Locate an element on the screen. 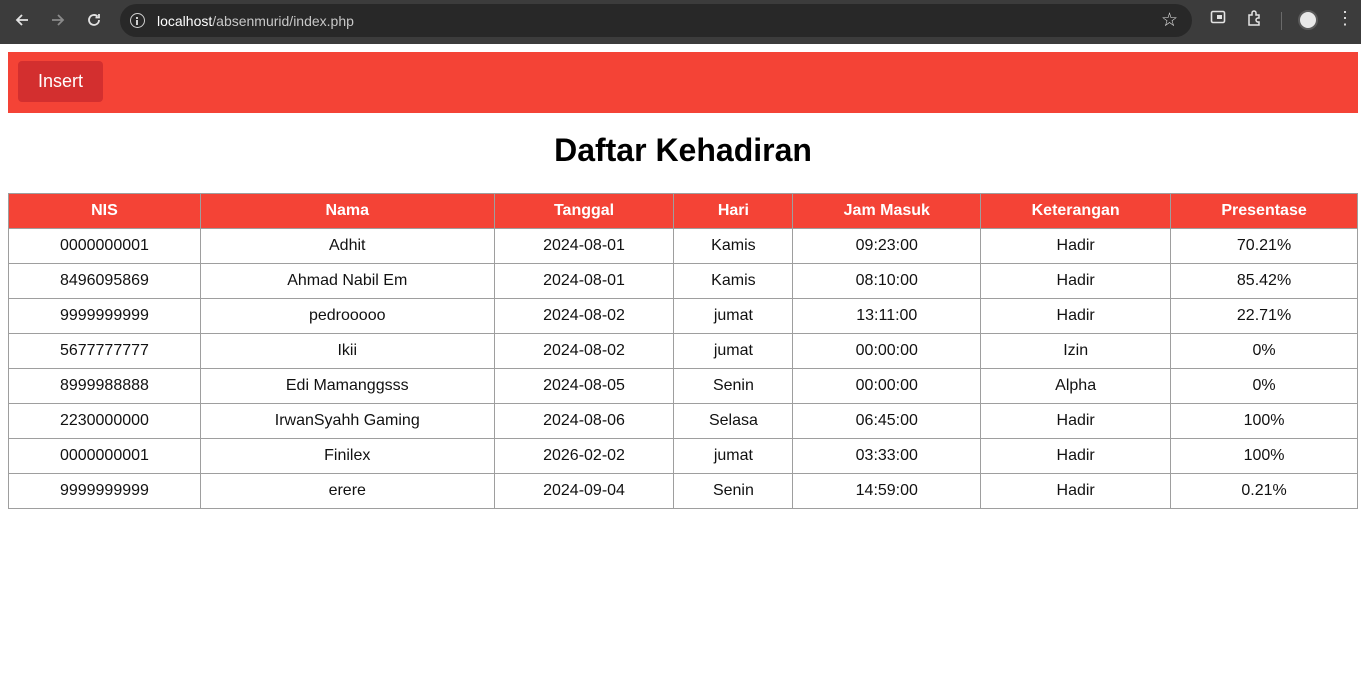 The height and width of the screenshot is (680, 1361). forward-icon is located at coordinates (58, 20).